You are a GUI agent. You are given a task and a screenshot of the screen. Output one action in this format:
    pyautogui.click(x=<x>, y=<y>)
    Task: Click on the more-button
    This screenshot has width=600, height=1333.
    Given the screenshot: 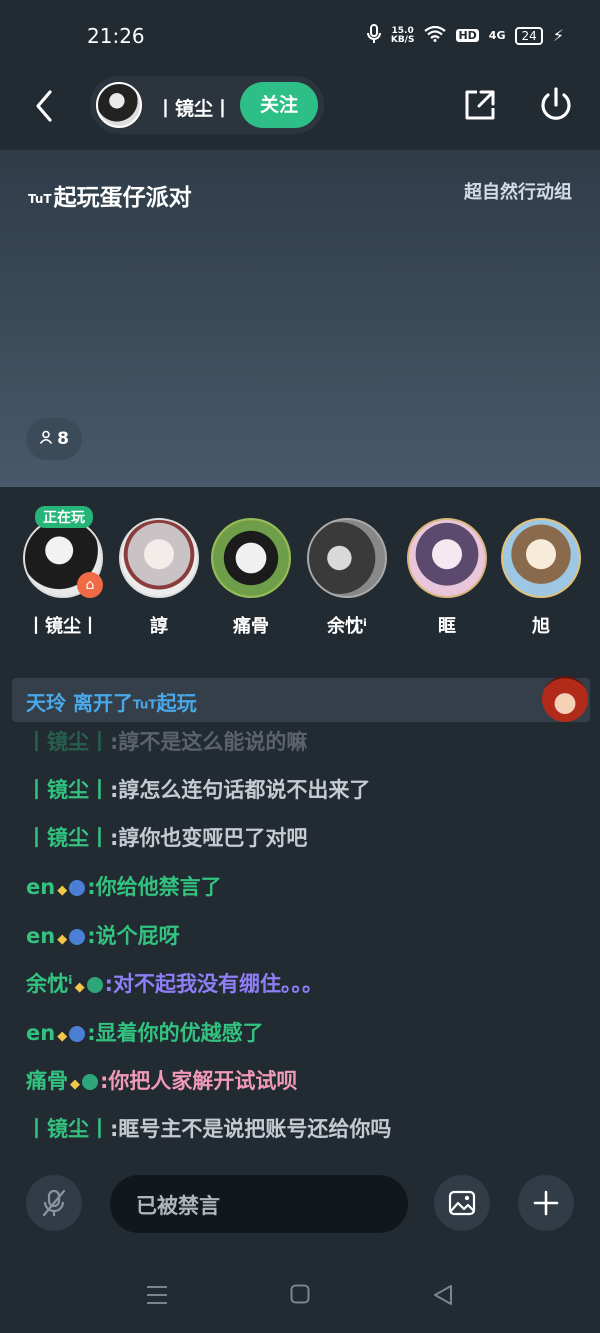 What is the action you would take?
    pyautogui.click(x=546, y=1203)
    